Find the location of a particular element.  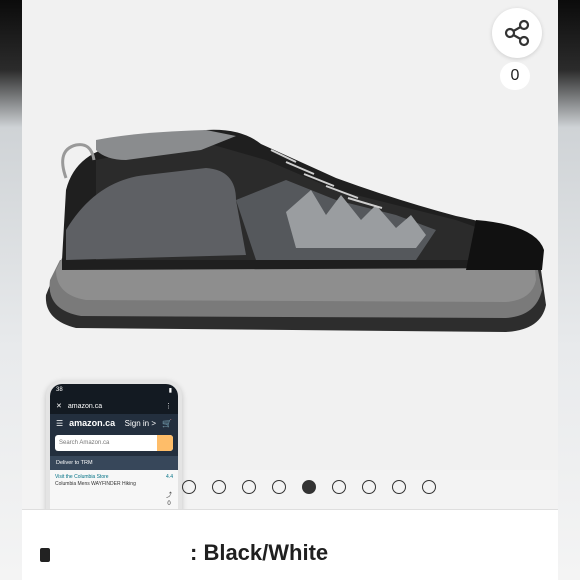

phone-store-row: Visit the Columbia Store 4.4 is located at coordinates (114, 475).